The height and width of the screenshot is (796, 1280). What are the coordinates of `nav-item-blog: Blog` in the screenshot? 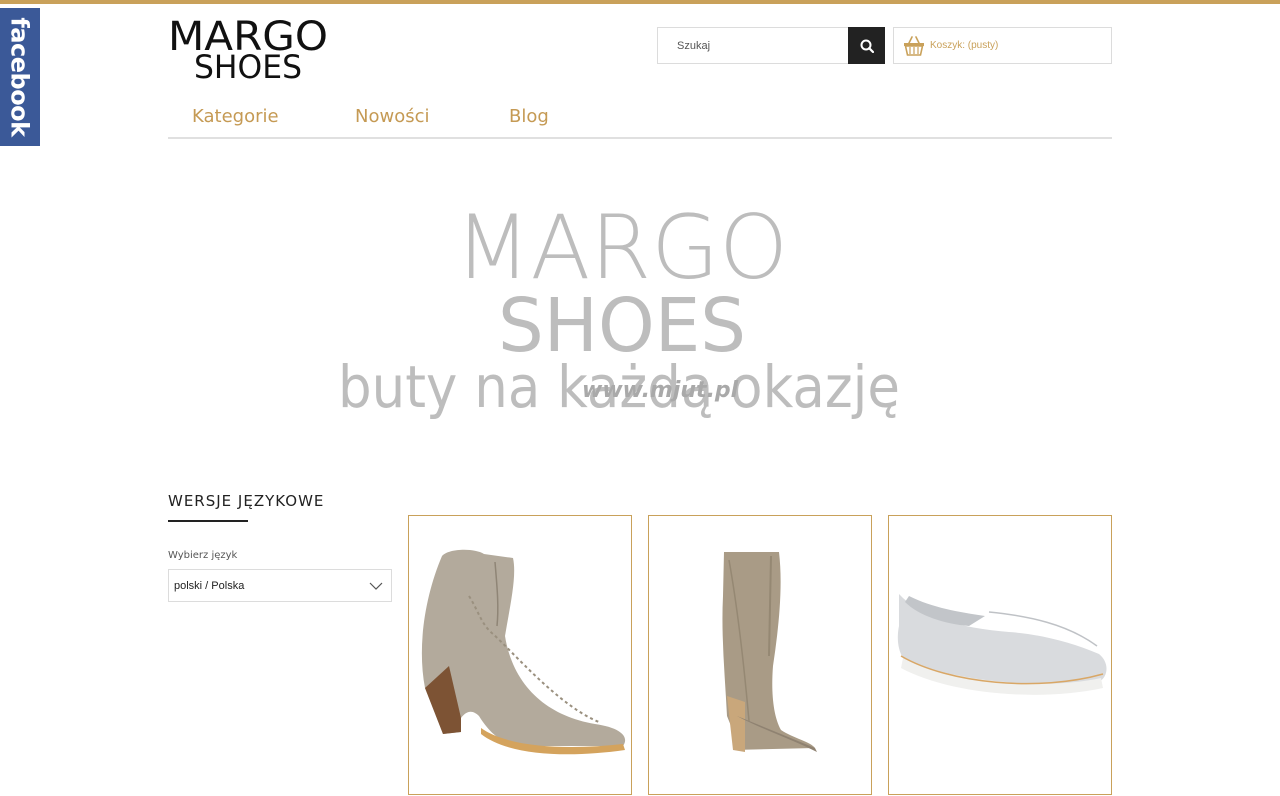 It's located at (529, 116).